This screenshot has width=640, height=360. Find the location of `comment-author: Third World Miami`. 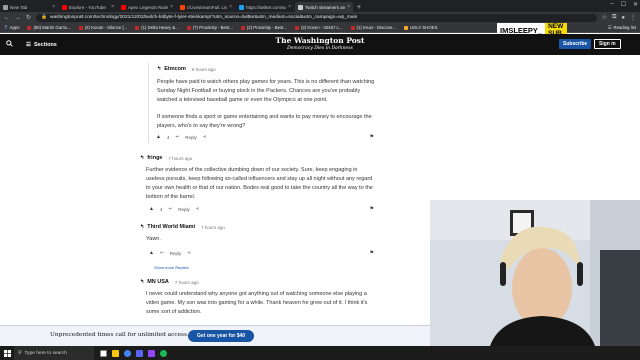

comment-author: Third World Miami is located at coordinates (171, 227).